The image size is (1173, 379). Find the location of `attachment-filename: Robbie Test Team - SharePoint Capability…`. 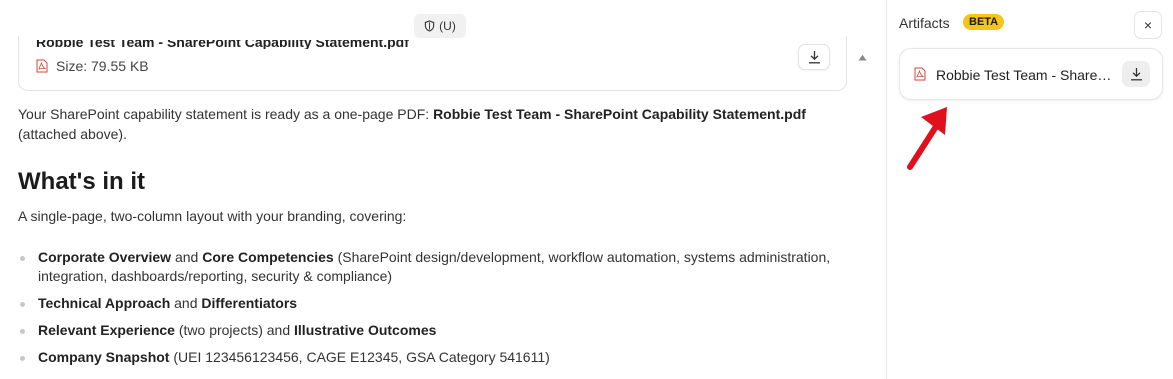

attachment-filename: Robbie Test Team - SharePoint Capability… is located at coordinates (222, 44).